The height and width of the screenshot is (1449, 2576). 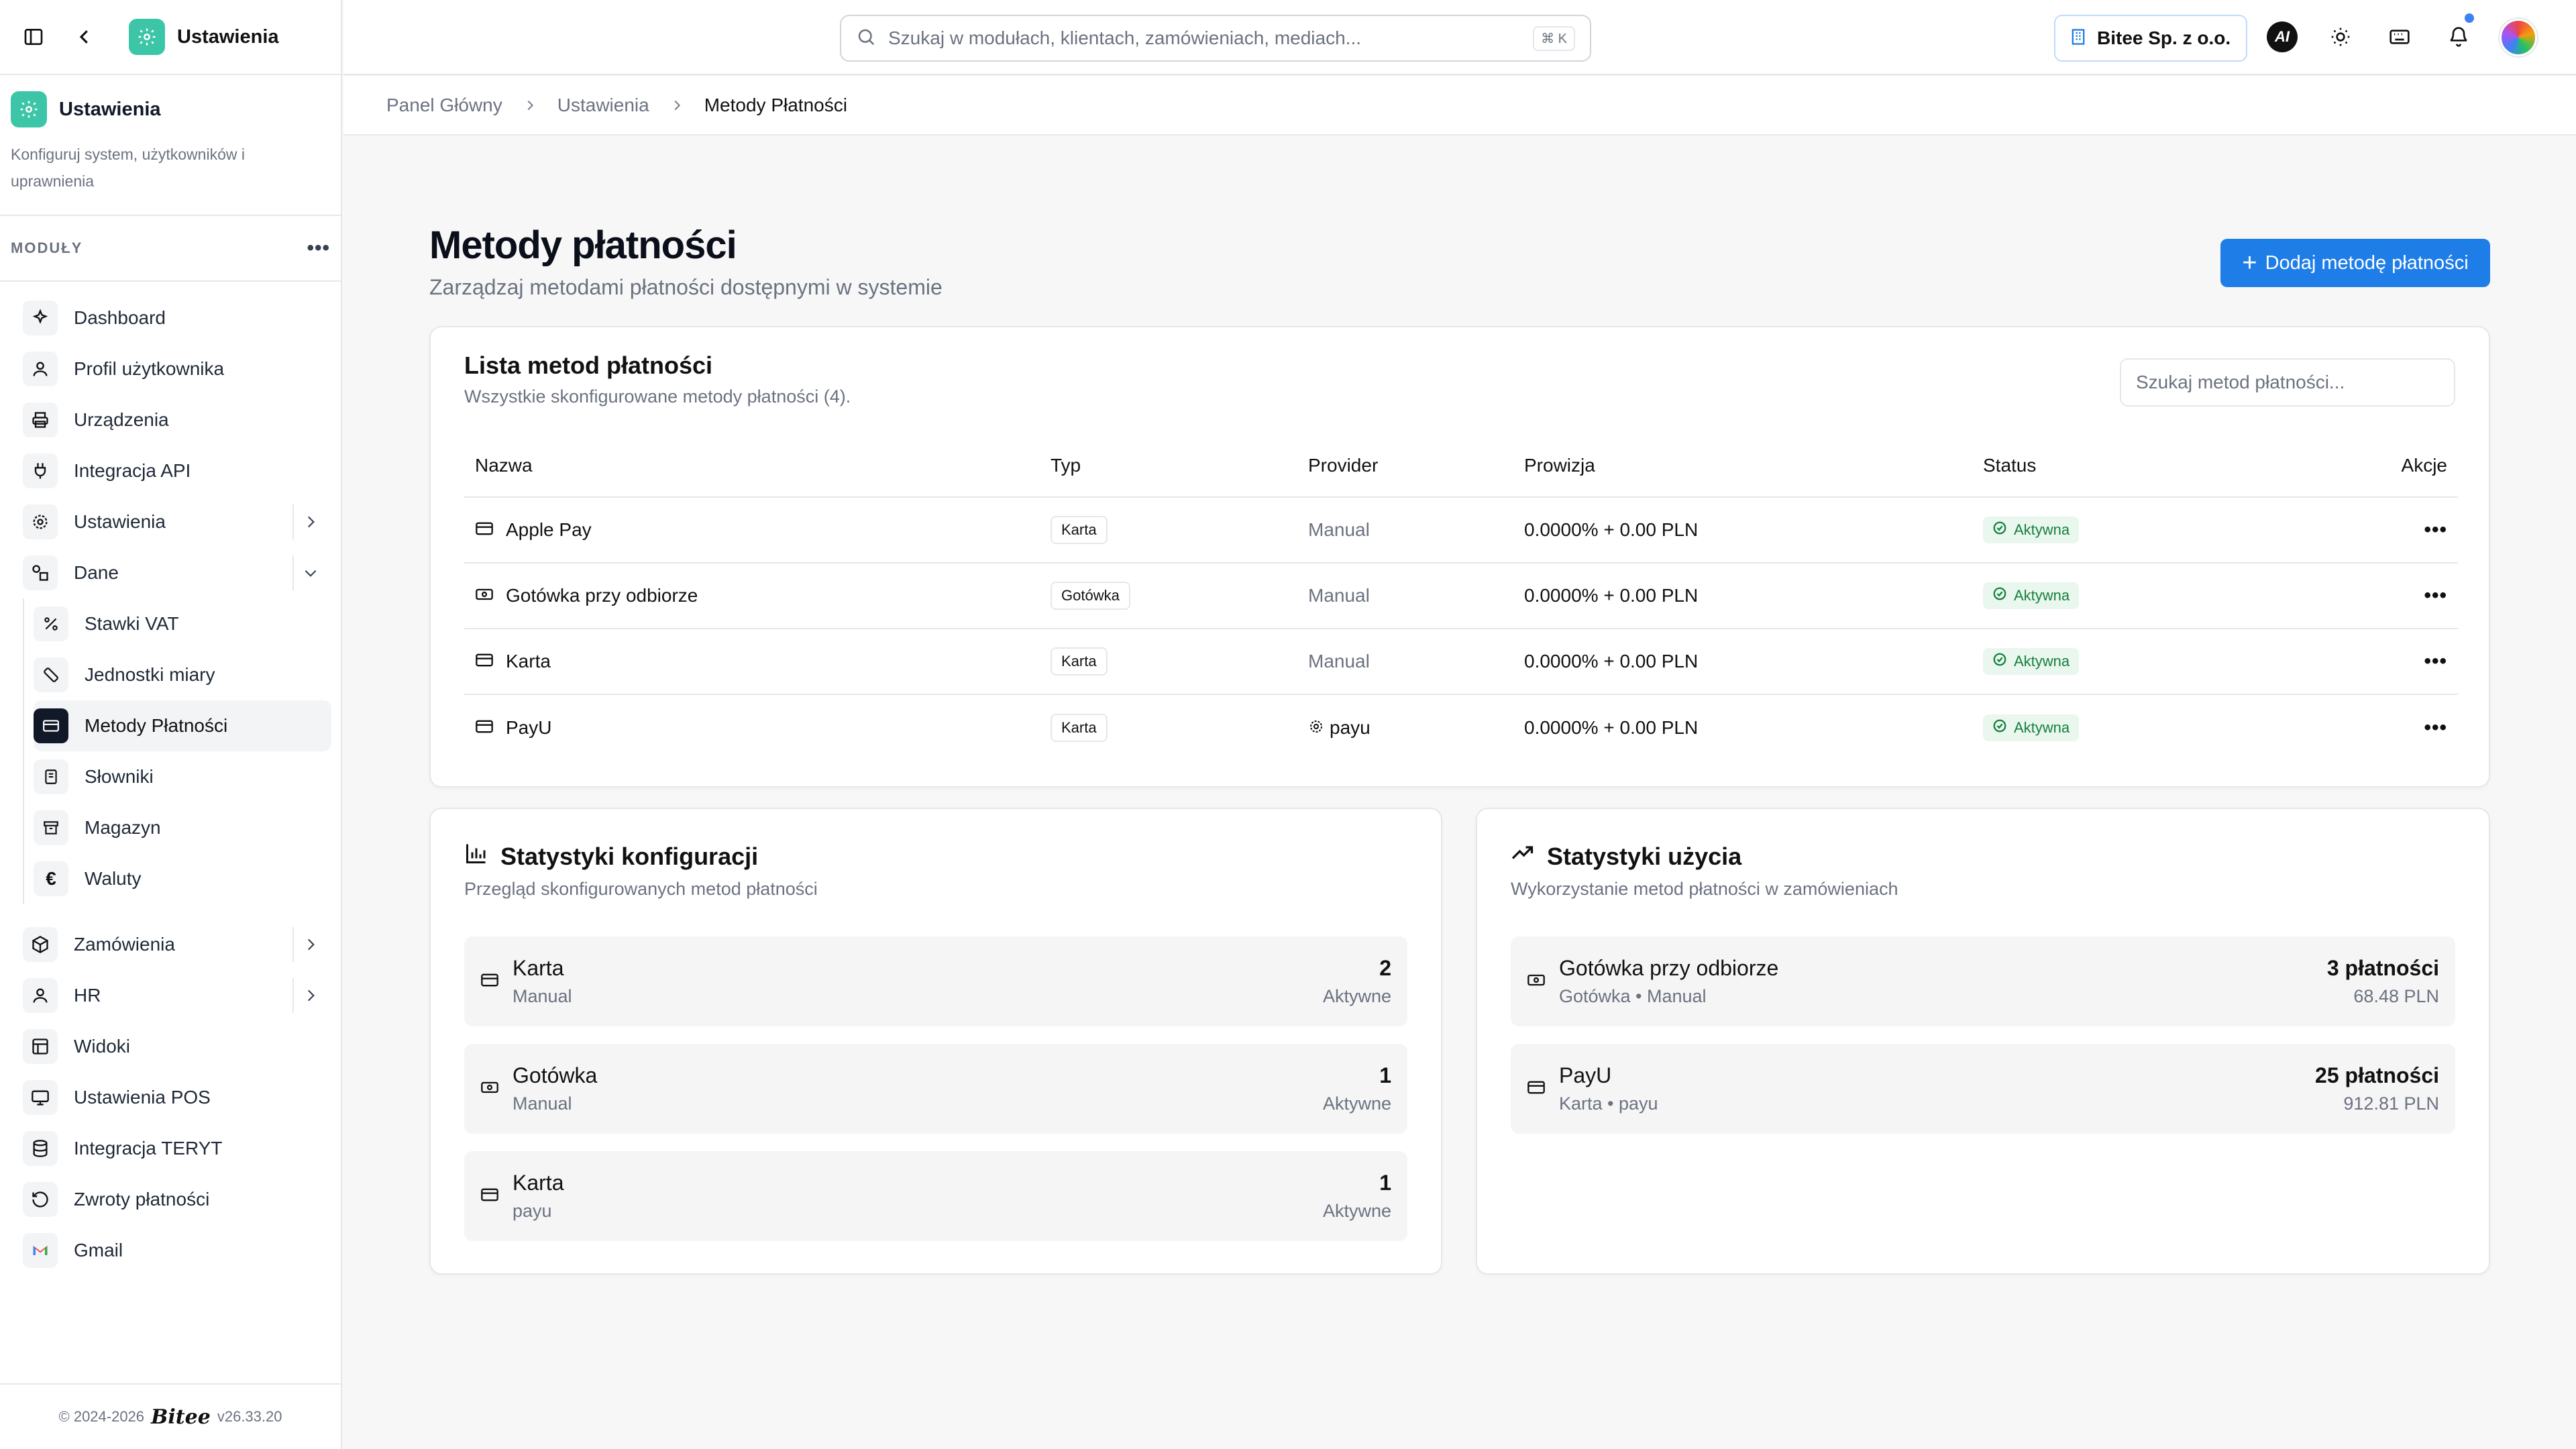 I want to click on sidebar-item-devices: Urządzenia, so click(x=170, y=419).